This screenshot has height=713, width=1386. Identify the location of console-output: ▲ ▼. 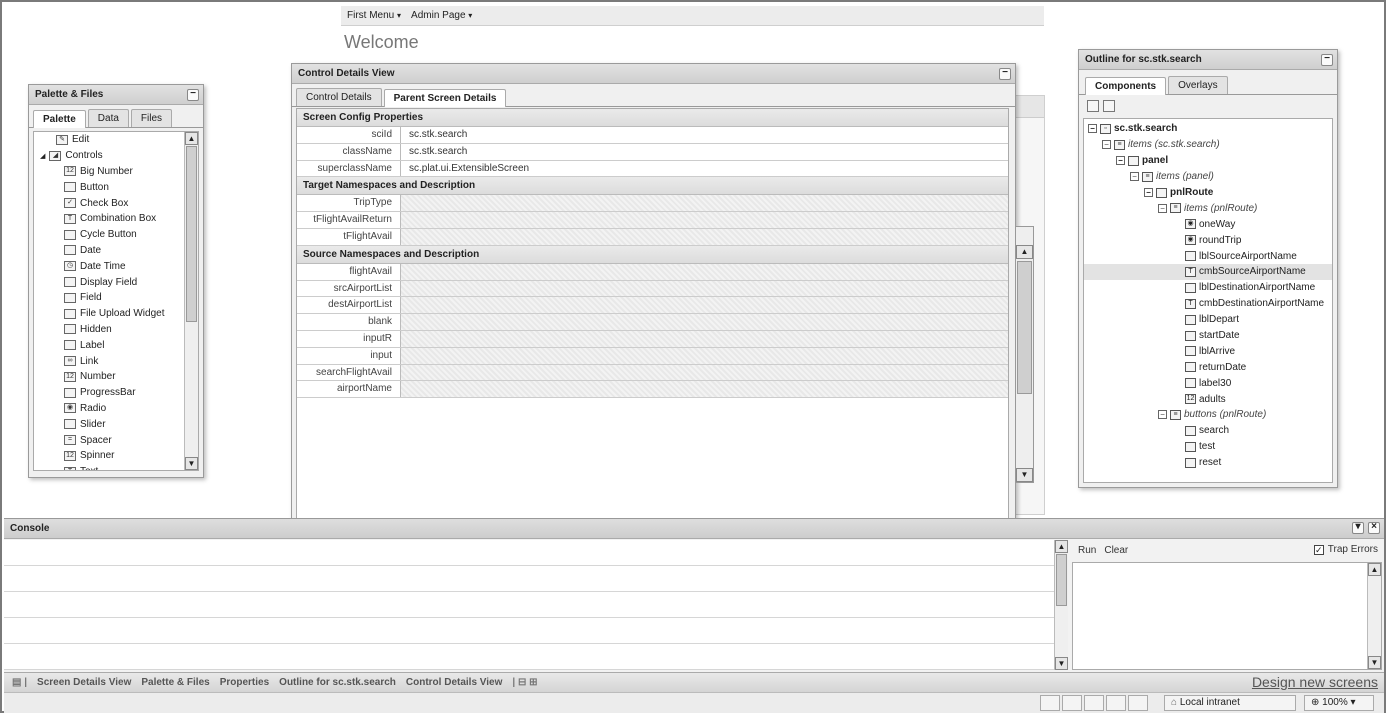
(536, 605).